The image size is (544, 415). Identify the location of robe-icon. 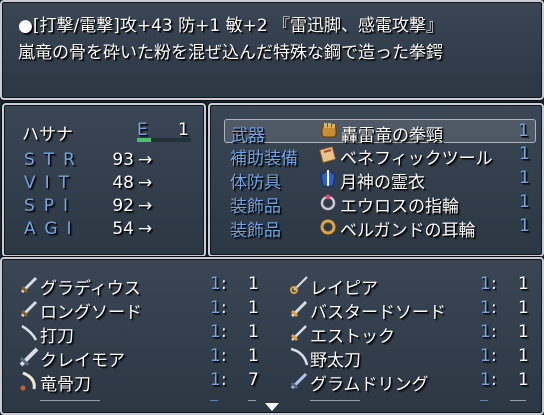
(328, 178).